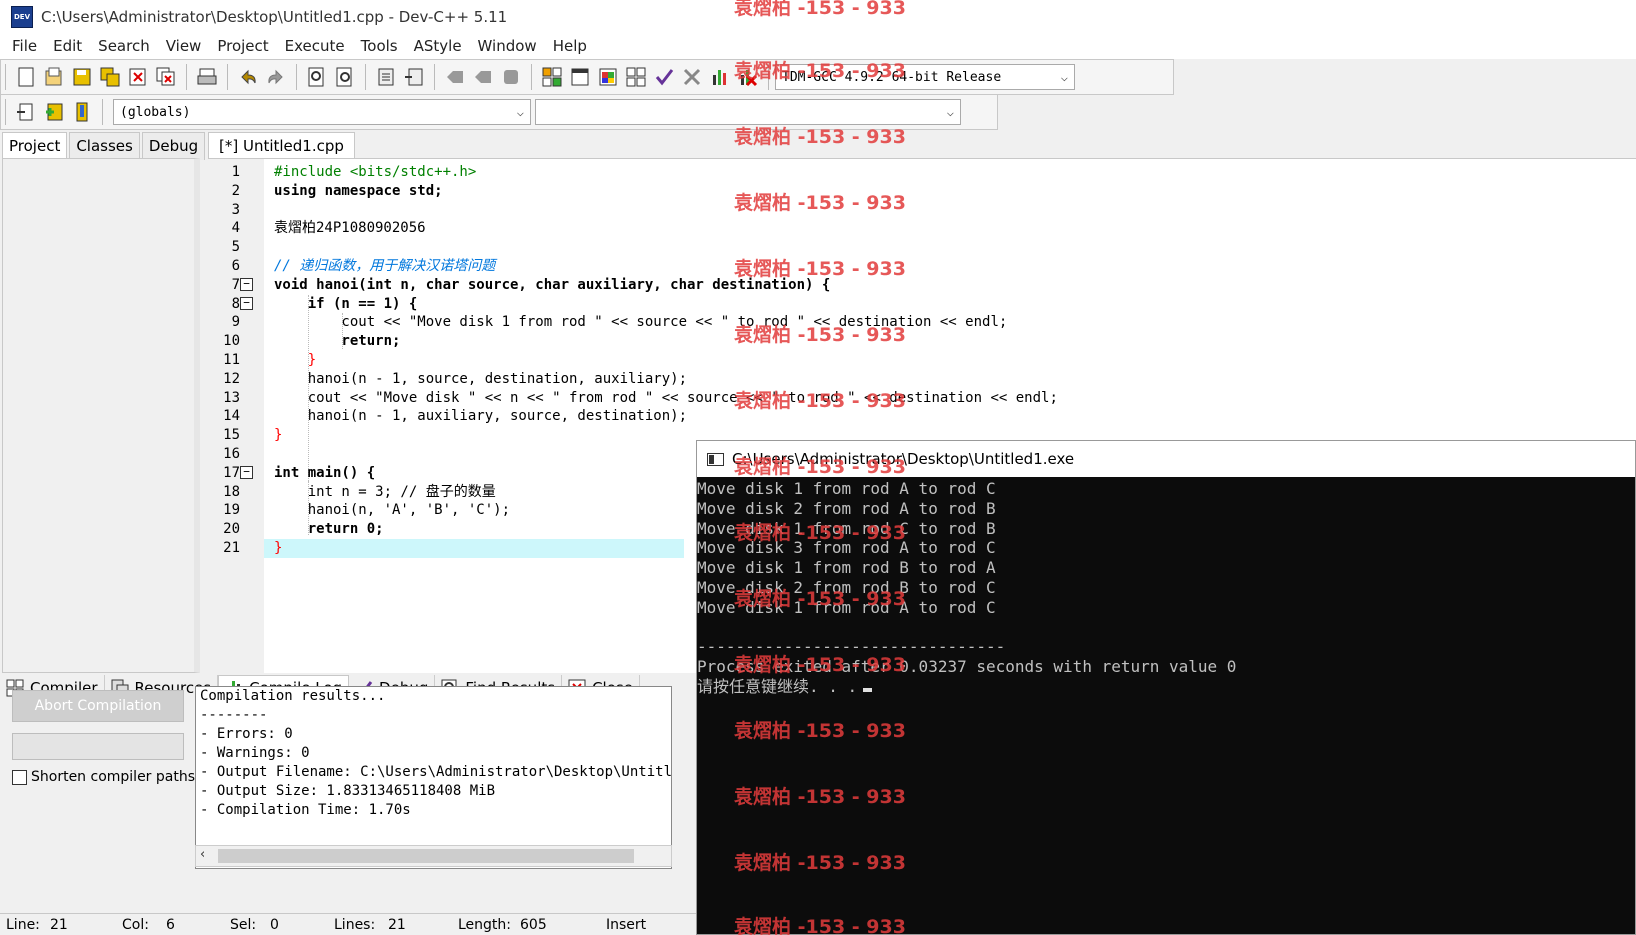 The height and width of the screenshot is (935, 1636). I want to click on rebuild-all-button, so click(636, 77).